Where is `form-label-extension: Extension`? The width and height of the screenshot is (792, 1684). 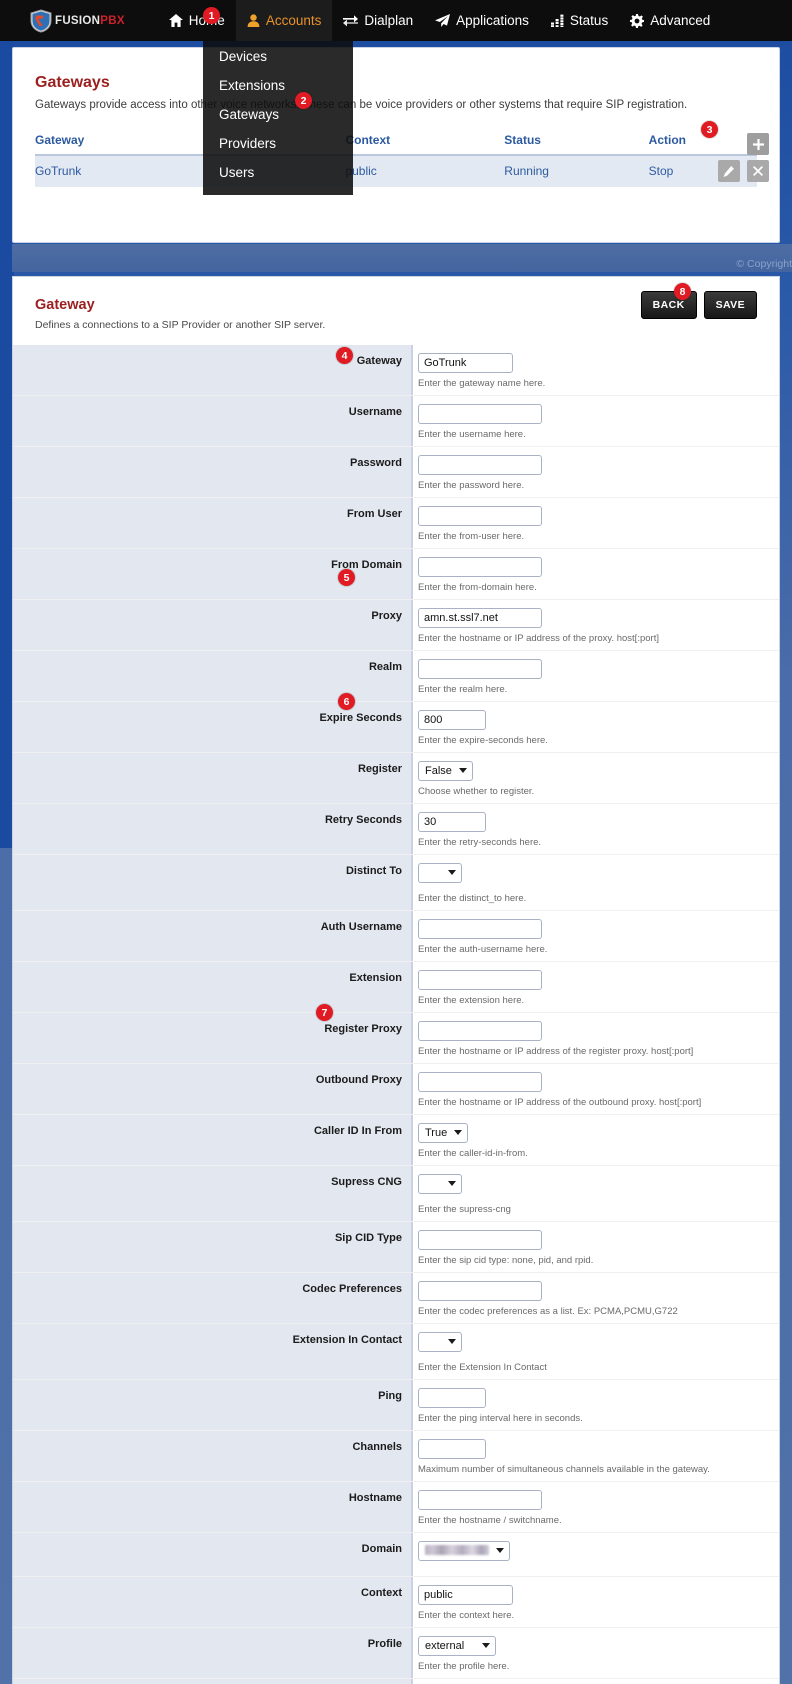
form-label-extension: Extension is located at coordinates (213, 987).